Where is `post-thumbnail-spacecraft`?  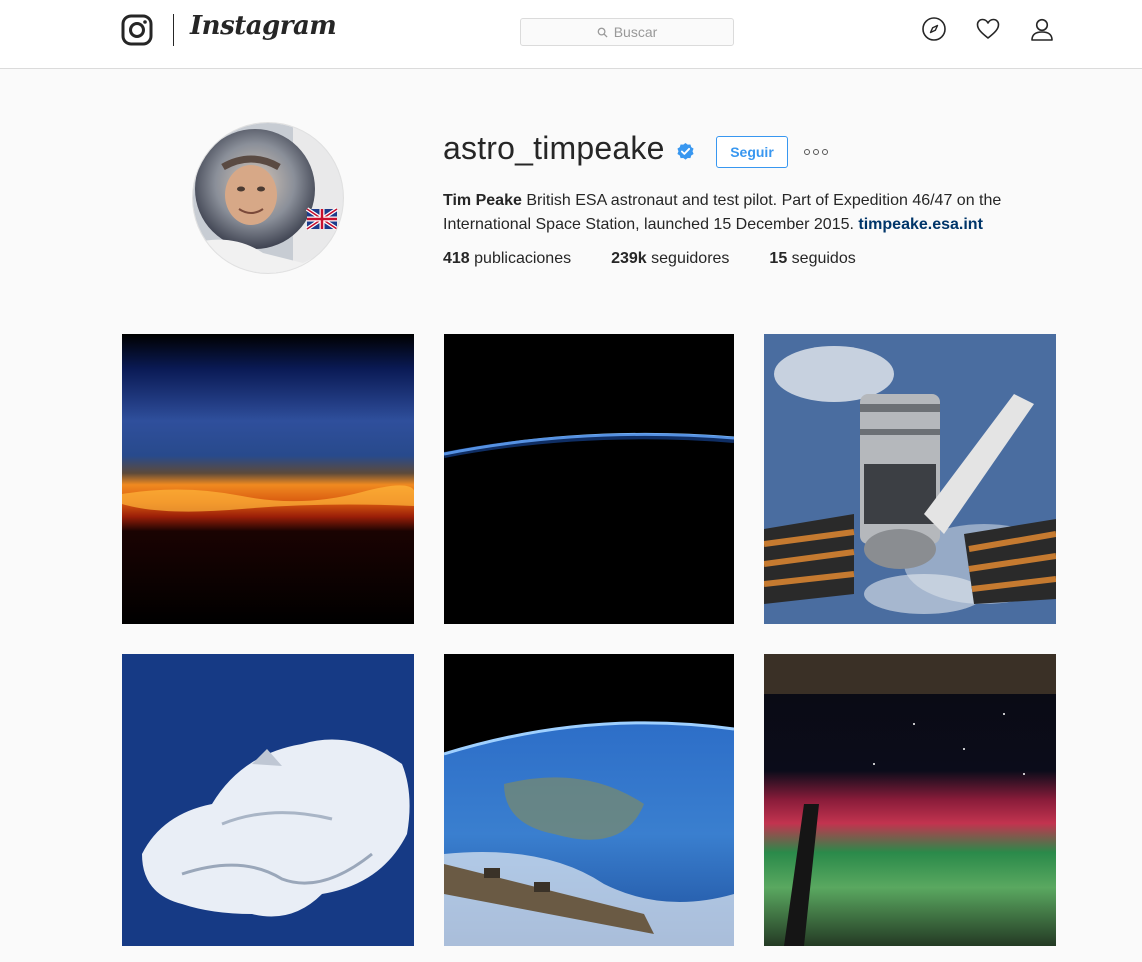
post-thumbnail-spacecraft is located at coordinates (910, 479).